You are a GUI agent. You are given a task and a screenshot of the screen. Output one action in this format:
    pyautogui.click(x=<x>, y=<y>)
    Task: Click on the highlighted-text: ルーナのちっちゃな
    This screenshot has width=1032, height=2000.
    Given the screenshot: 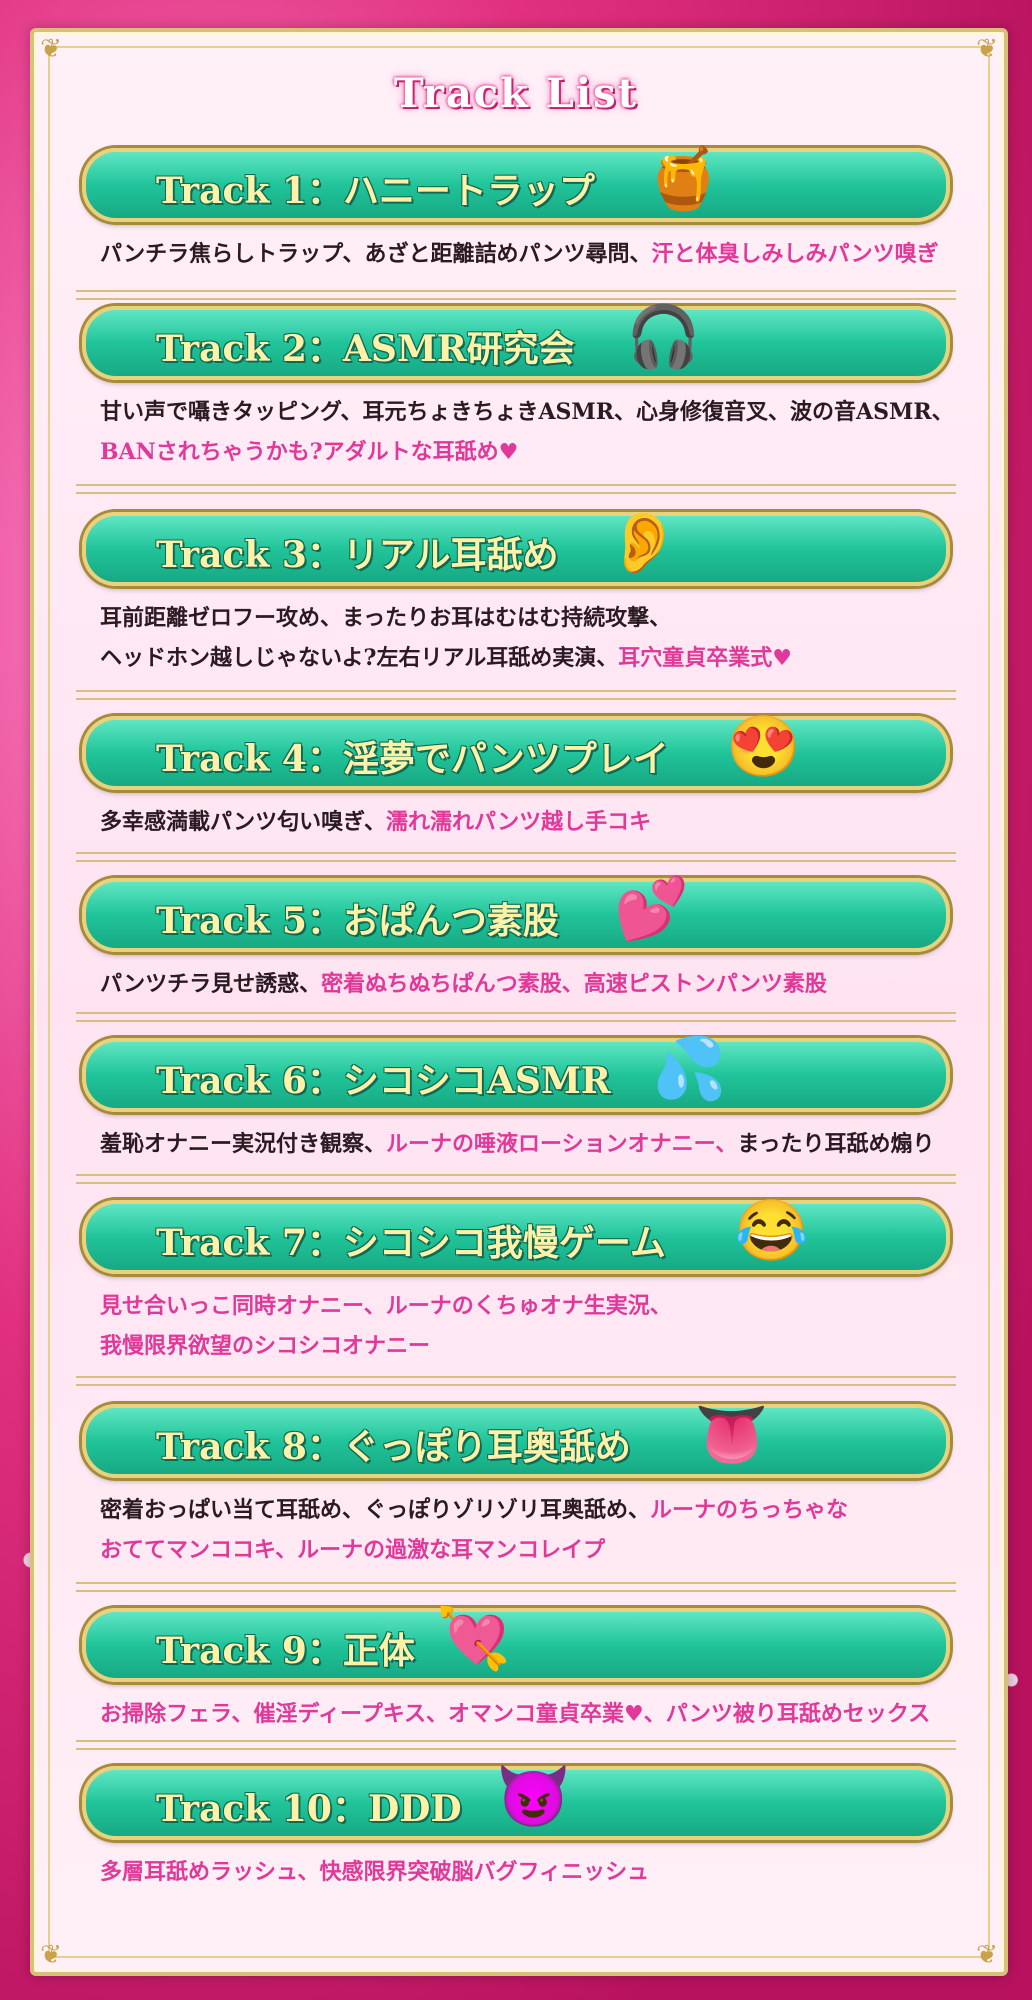 What is the action you would take?
    pyautogui.click(x=749, y=1510)
    